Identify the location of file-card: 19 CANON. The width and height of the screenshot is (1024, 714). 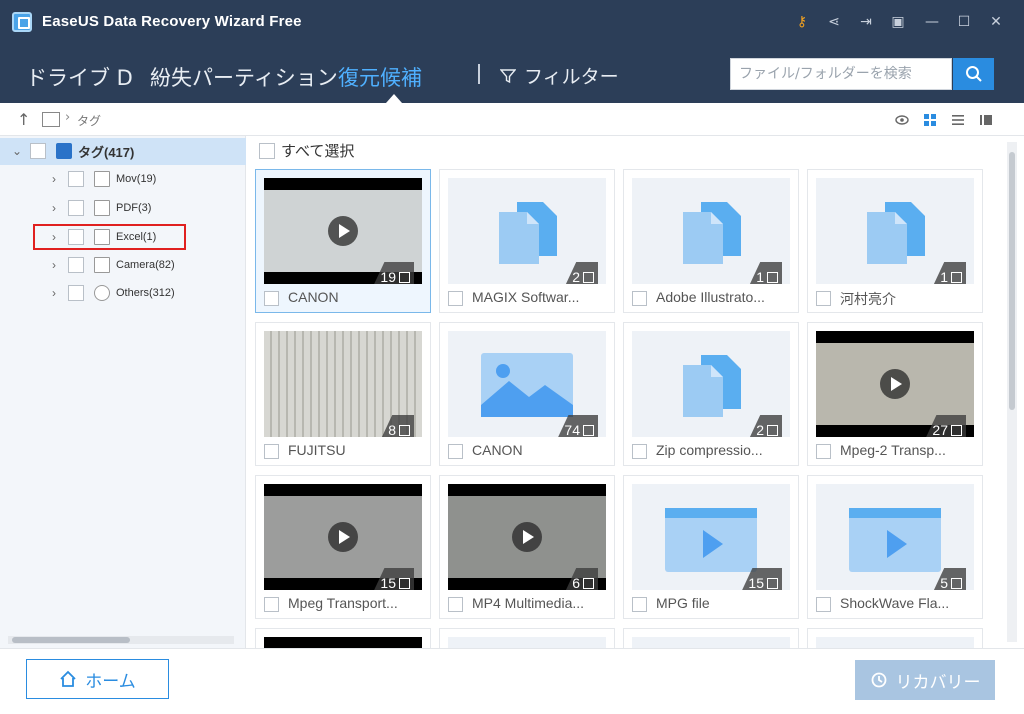
(343, 241).